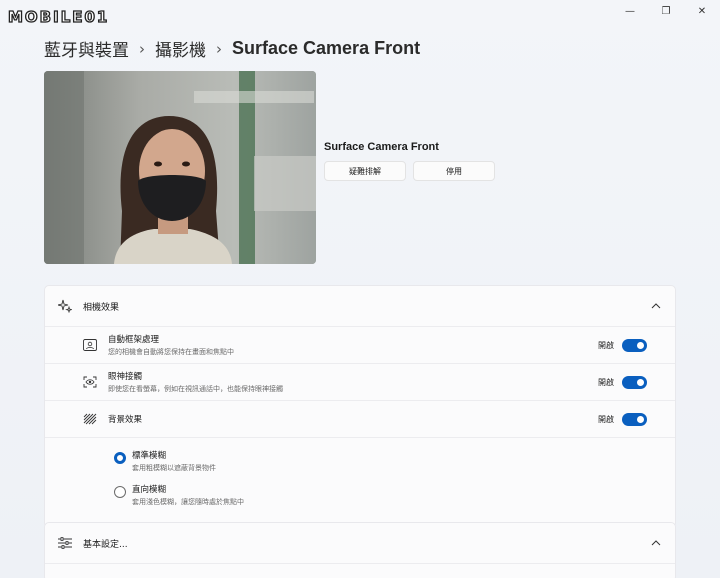  Describe the element at coordinates (360, 419) in the screenshot. I see `background-effects-row: 背景效果 開啟` at that location.